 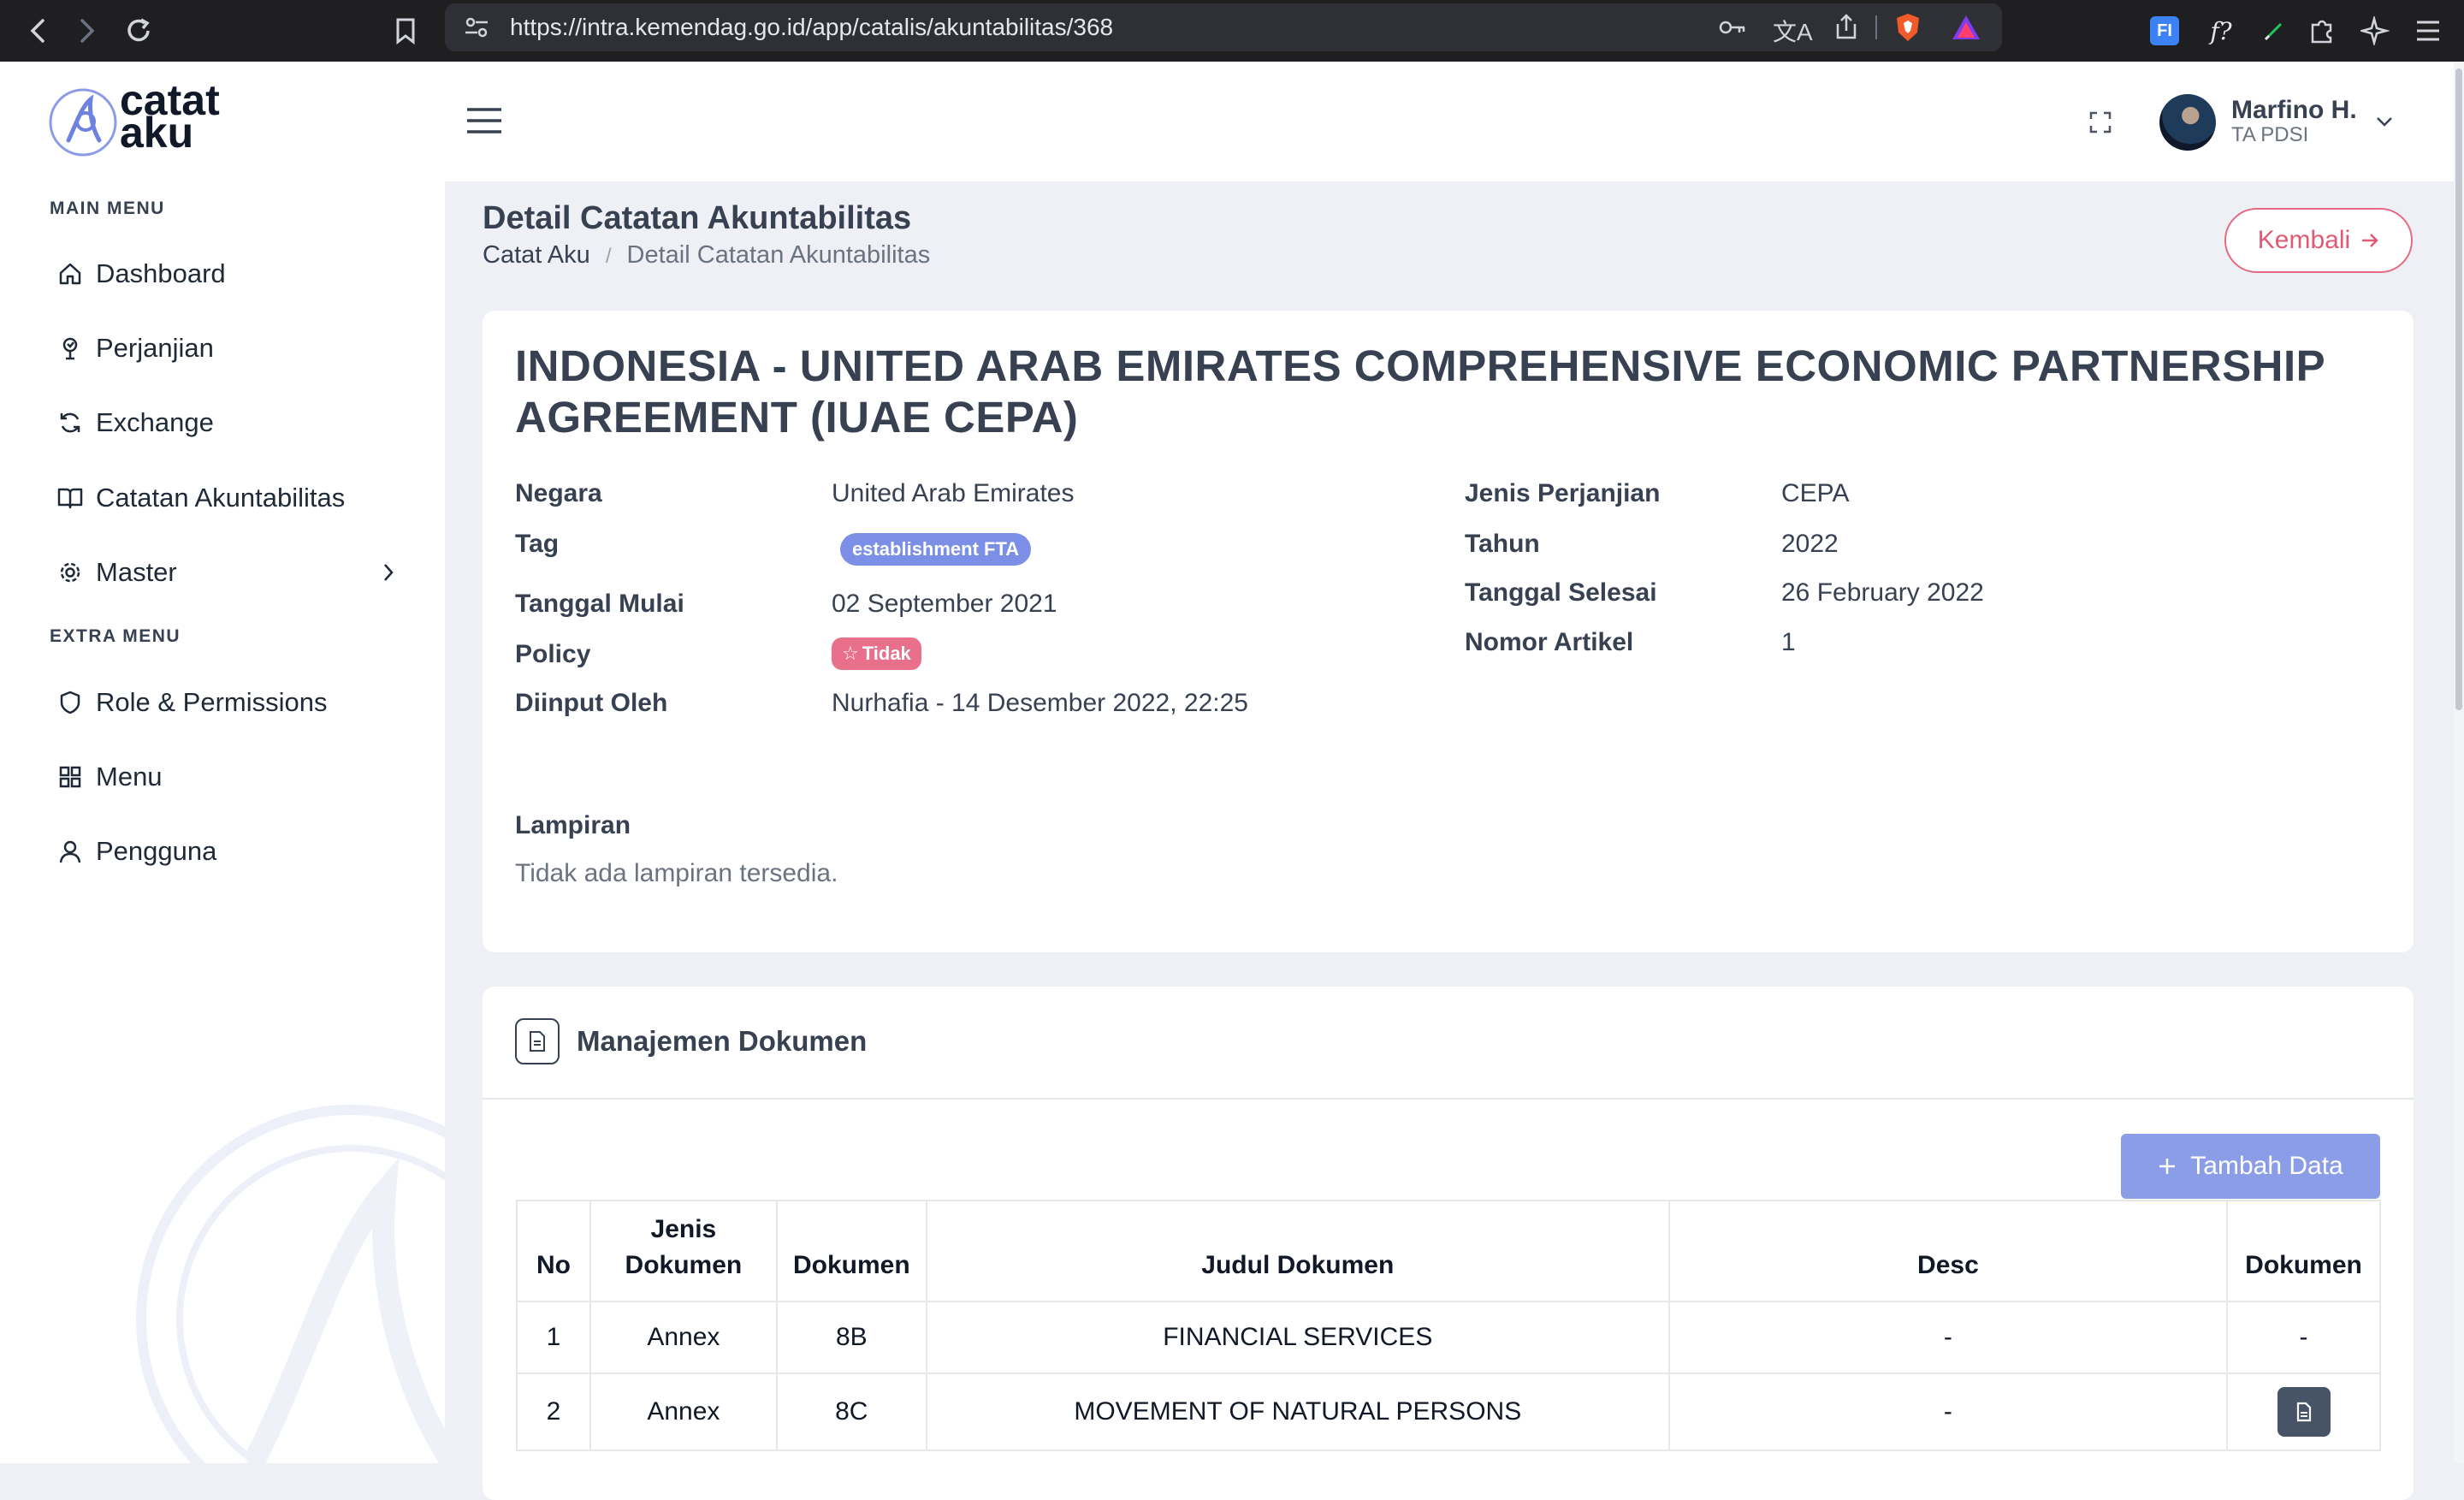 I want to click on breadcrumb: Catat Aku / Detail Catatan Akuntabilitas, so click(x=706, y=255).